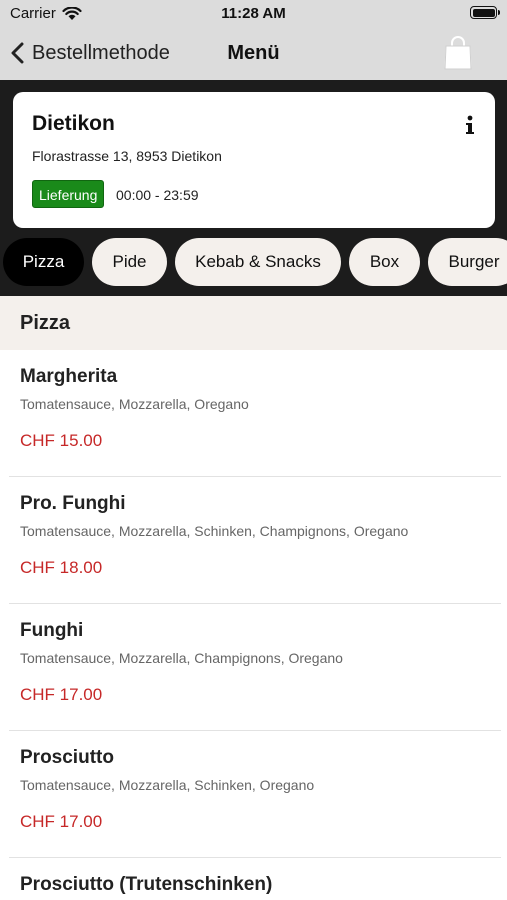  What do you see at coordinates (61, 567) in the screenshot?
I see `item-price: CHF 18.00` at bounding box center [61, 567].